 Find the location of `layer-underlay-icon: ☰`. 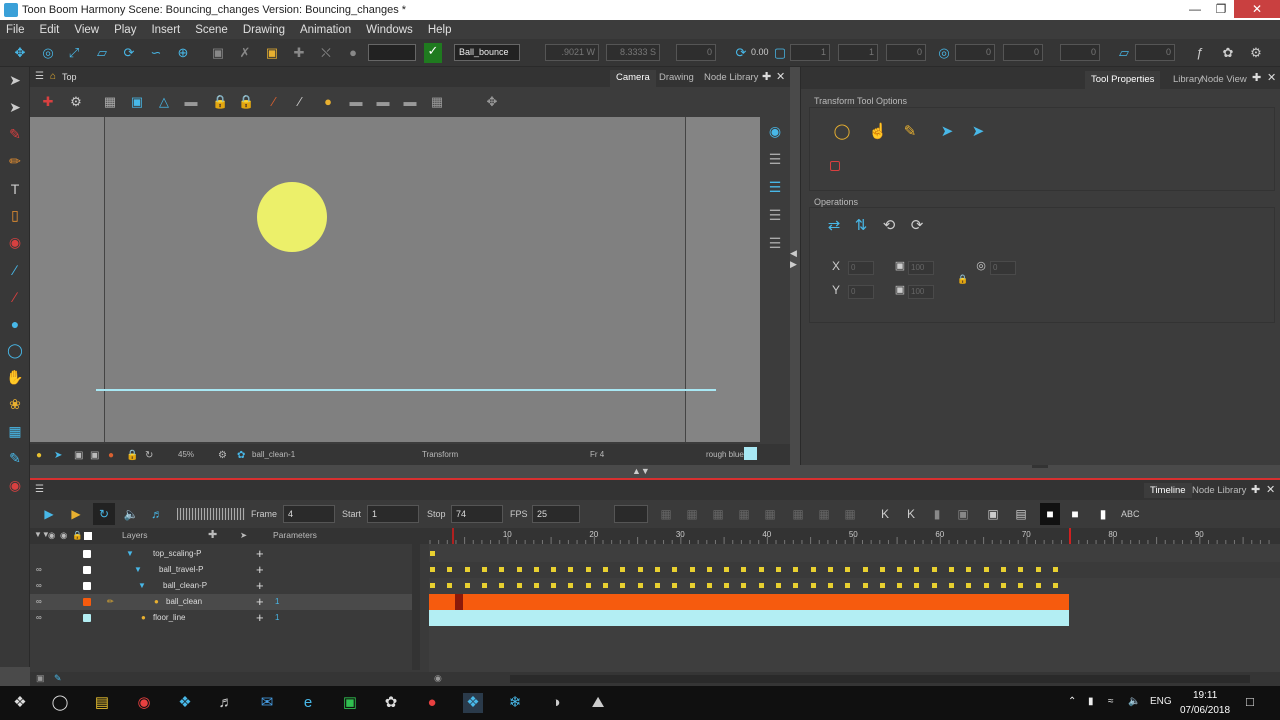

layer-underlay-icon: ☰ is located at coordinates (775, 243).